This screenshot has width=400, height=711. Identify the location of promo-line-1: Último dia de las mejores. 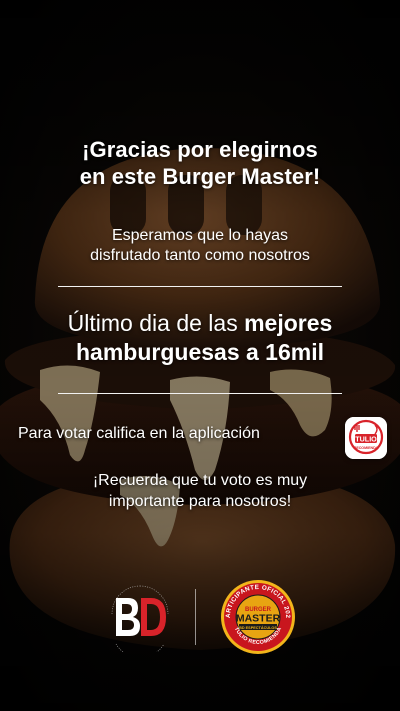
(200, 323).